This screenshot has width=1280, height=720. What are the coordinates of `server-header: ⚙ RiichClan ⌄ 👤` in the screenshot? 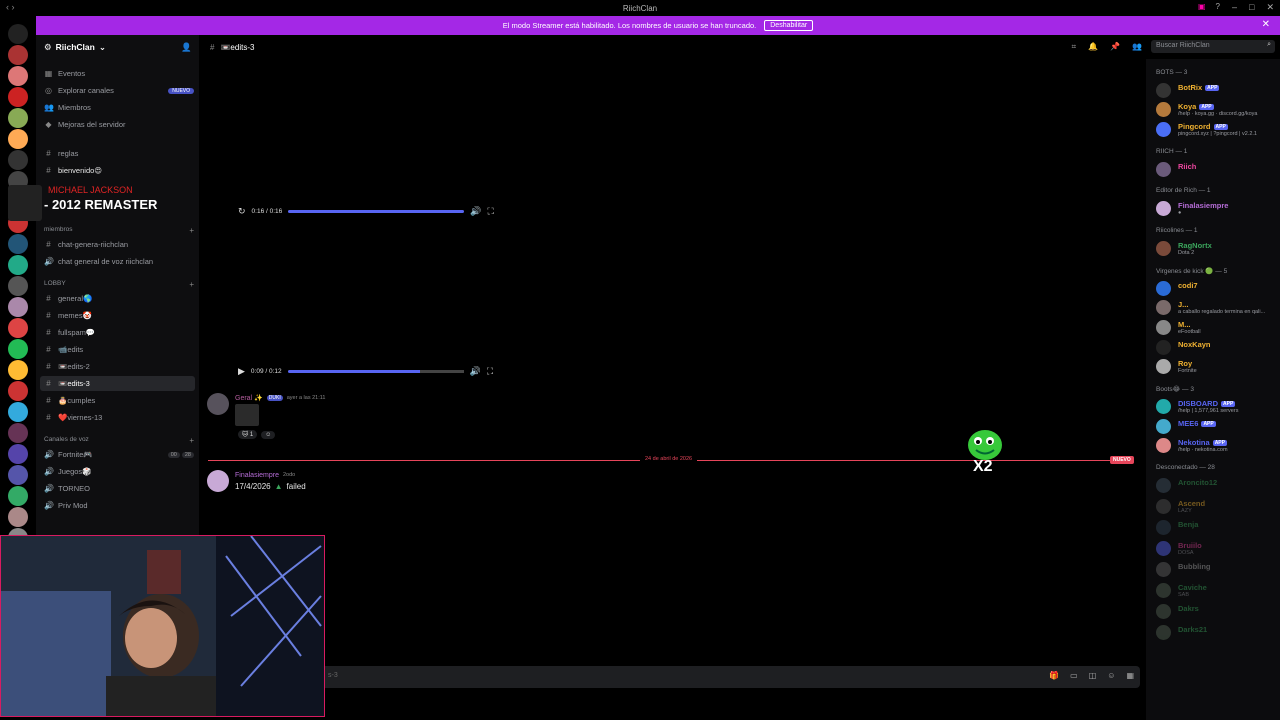 It's located at (119, 47).